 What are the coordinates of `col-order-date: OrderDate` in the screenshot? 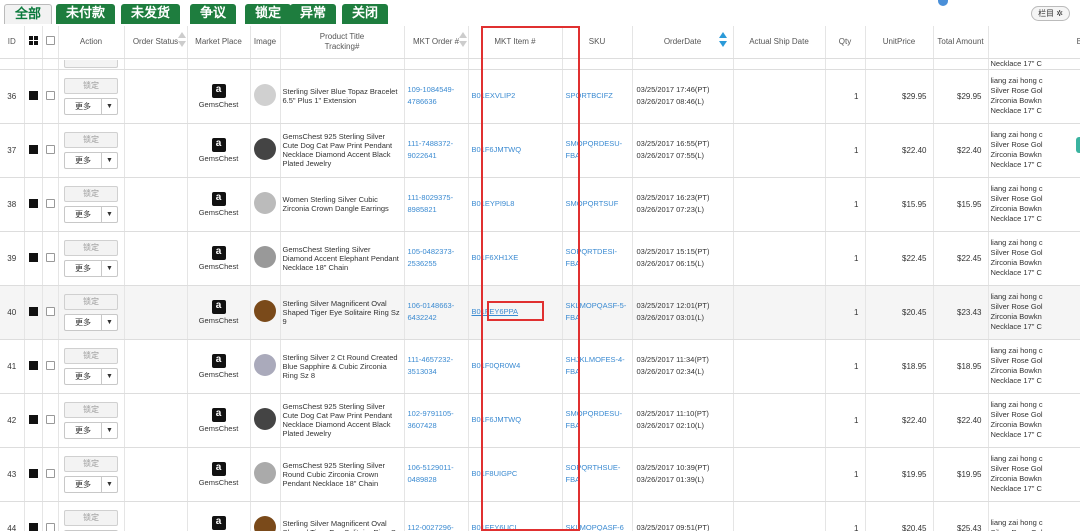 It's located at (683, 42).